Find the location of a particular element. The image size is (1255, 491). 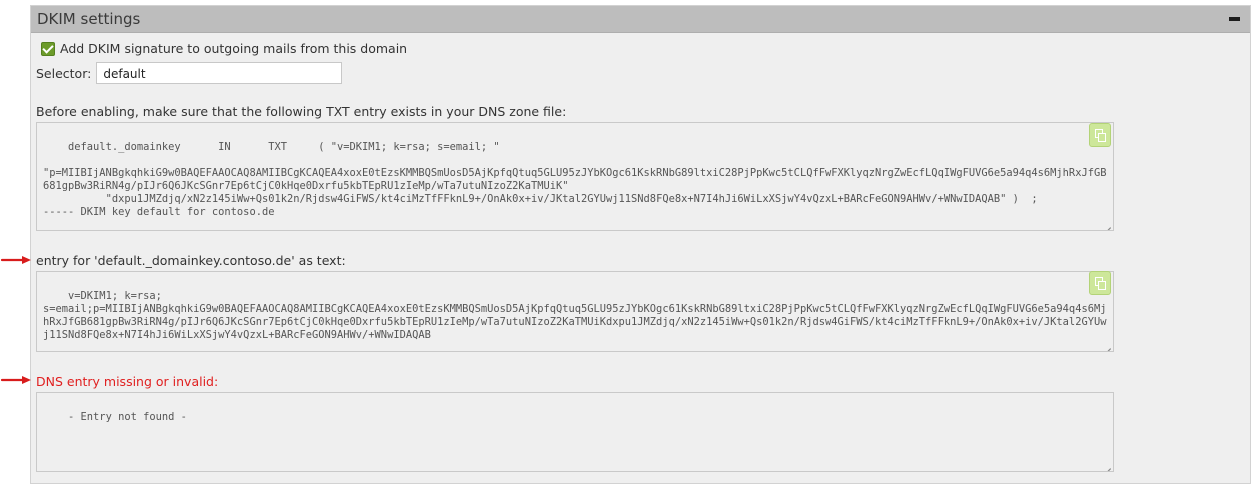

selector-row: Selector: default is located at coordinates (189, 73).